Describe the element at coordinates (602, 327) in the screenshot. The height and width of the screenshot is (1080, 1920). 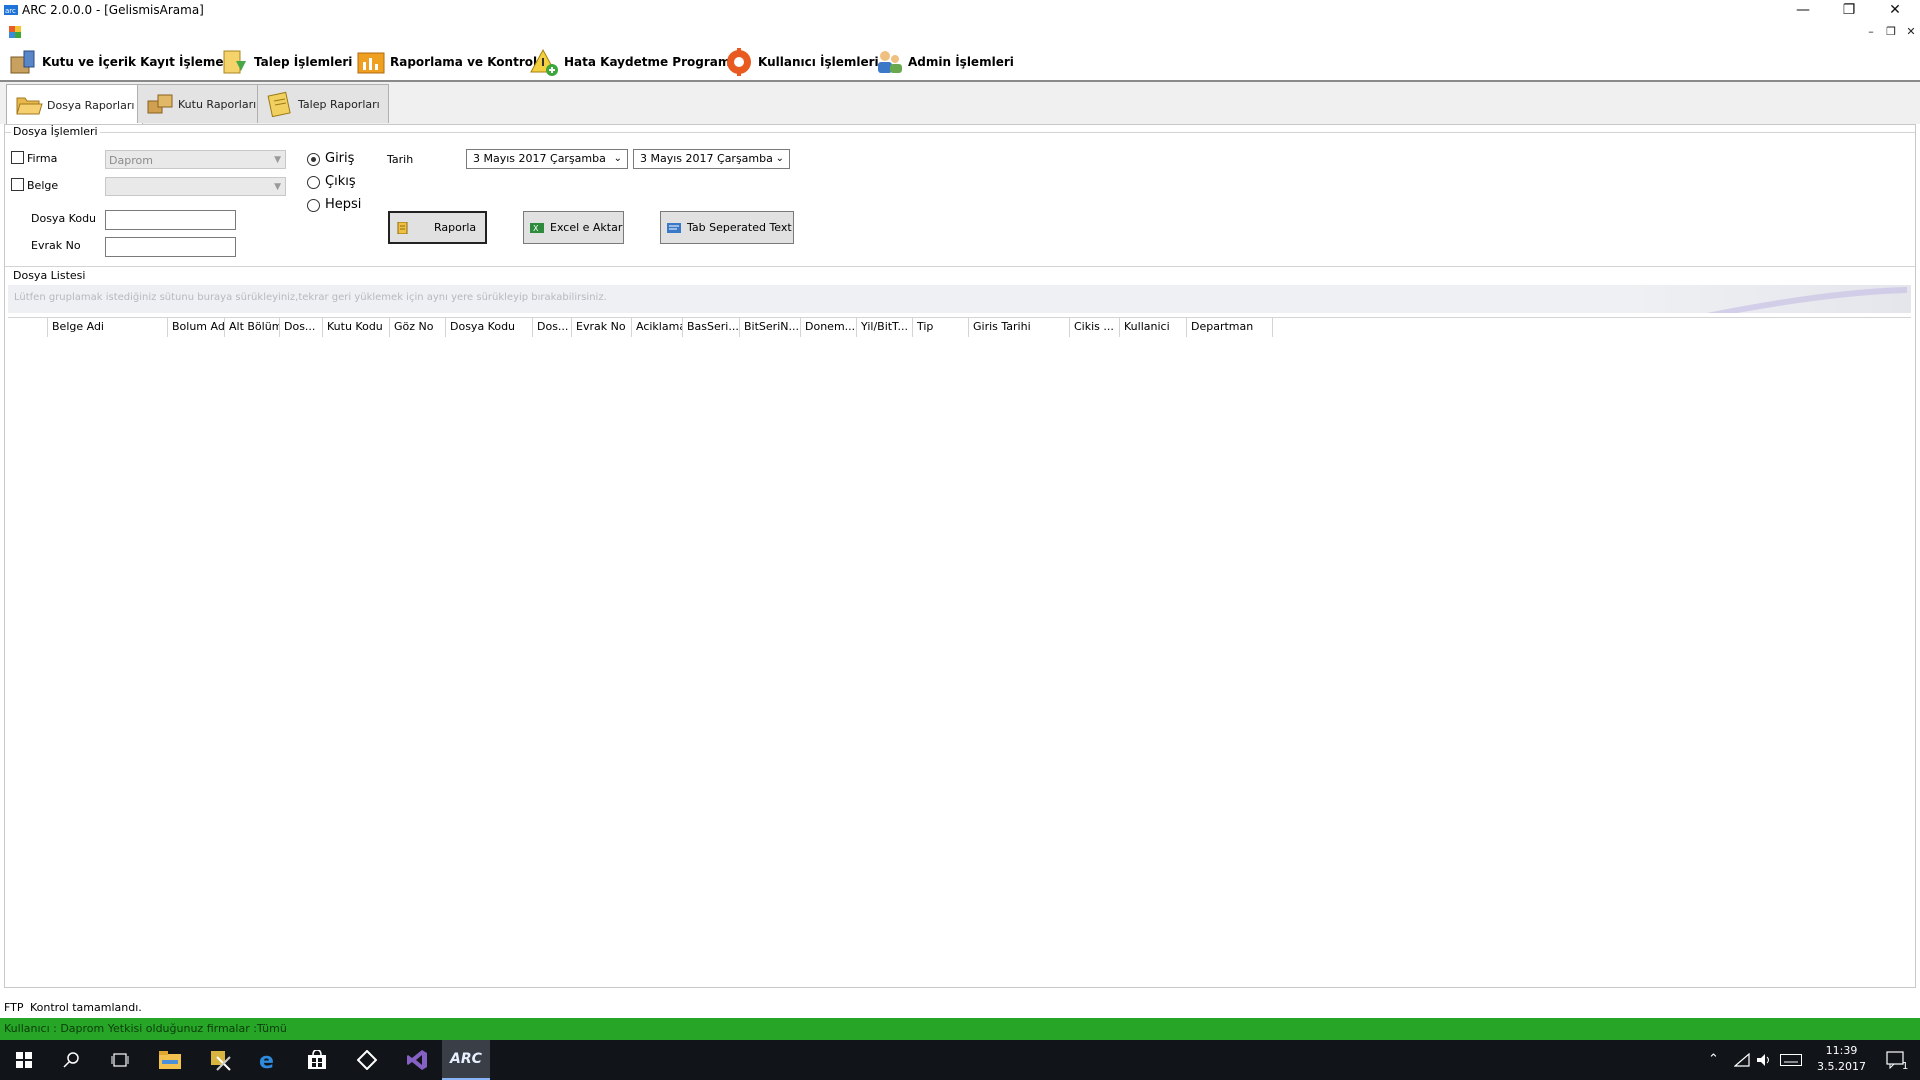
I see `grid-column-header: Evrak No` at that location.